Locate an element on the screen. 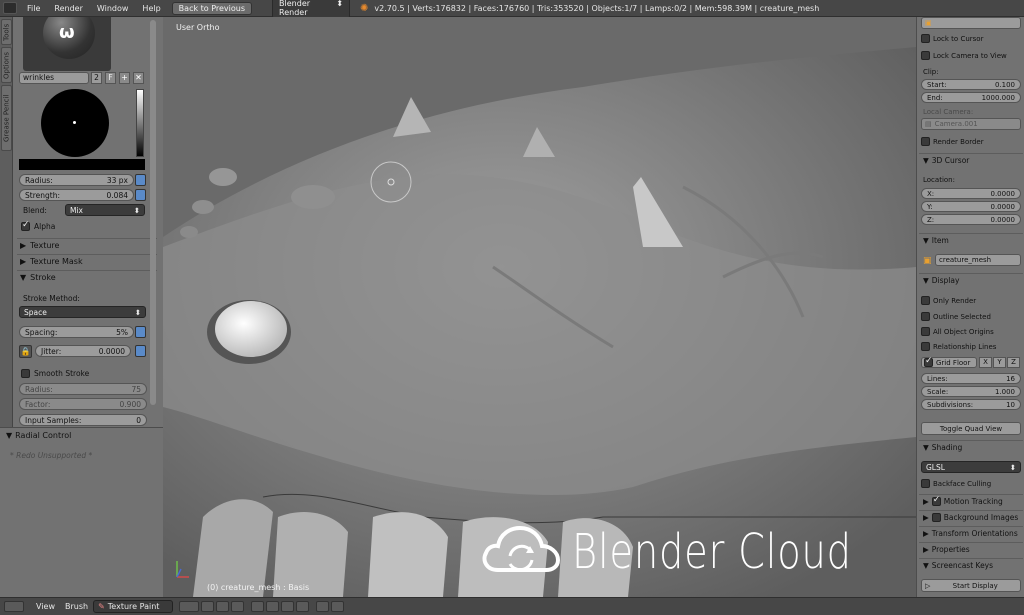 The image size is (1024, 615). menu-view: View is located at coordinates (45, 606).